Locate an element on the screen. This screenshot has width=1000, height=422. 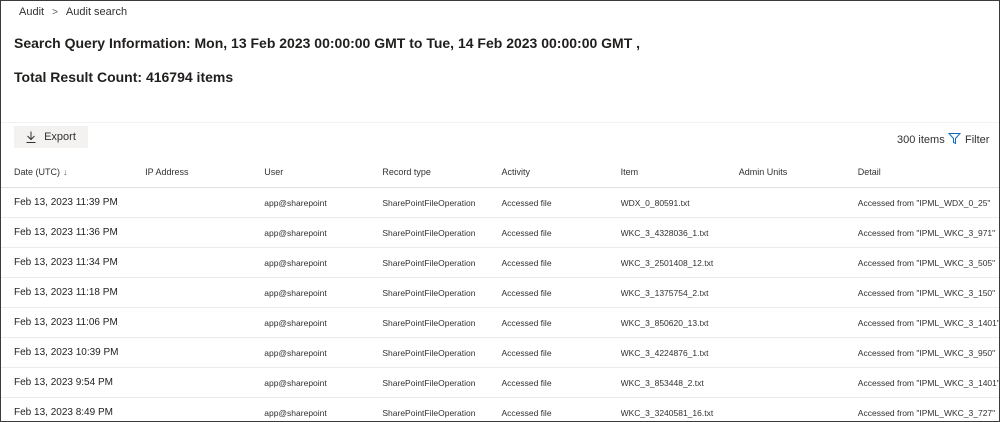
cell-date: Feb 13, 2023 11:34 PM is located at coordinates (73, 262).